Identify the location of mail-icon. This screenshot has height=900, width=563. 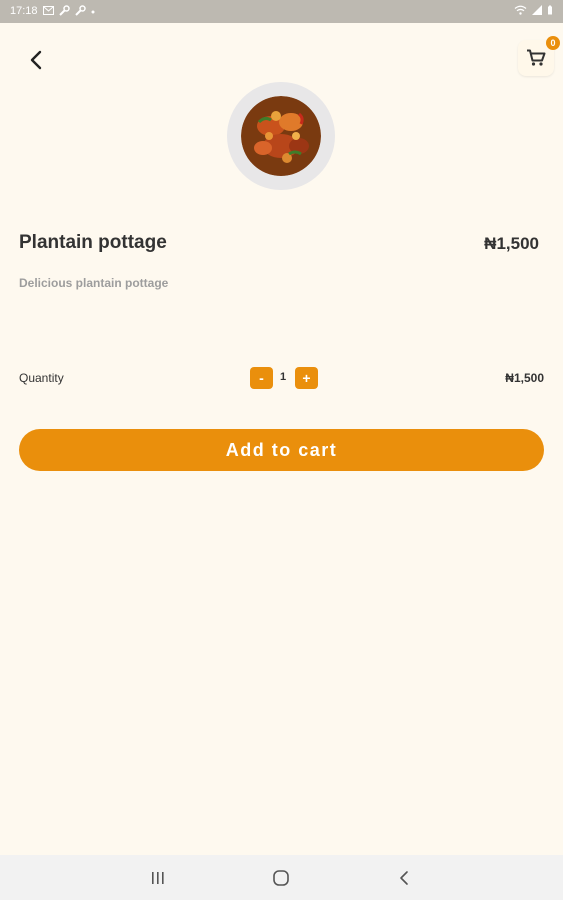
(48, 11).